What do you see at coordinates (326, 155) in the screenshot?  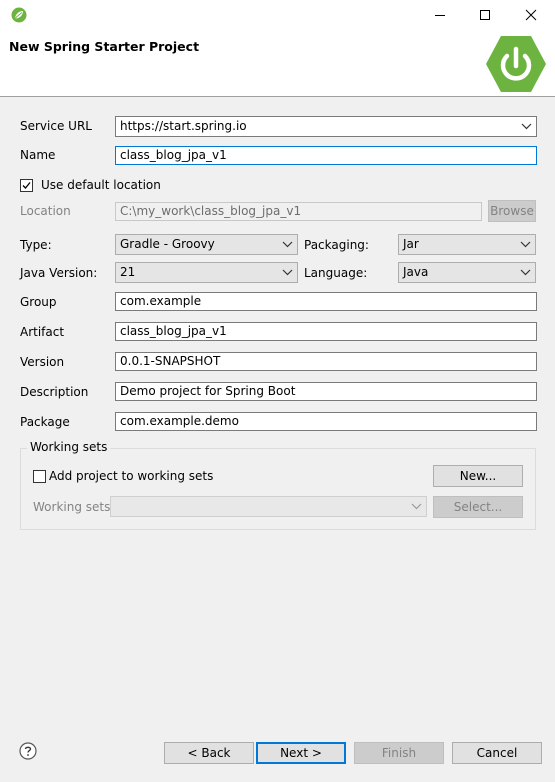 I see `name-field: class_blog_jpa_v1` at bounding box center [326, 155].